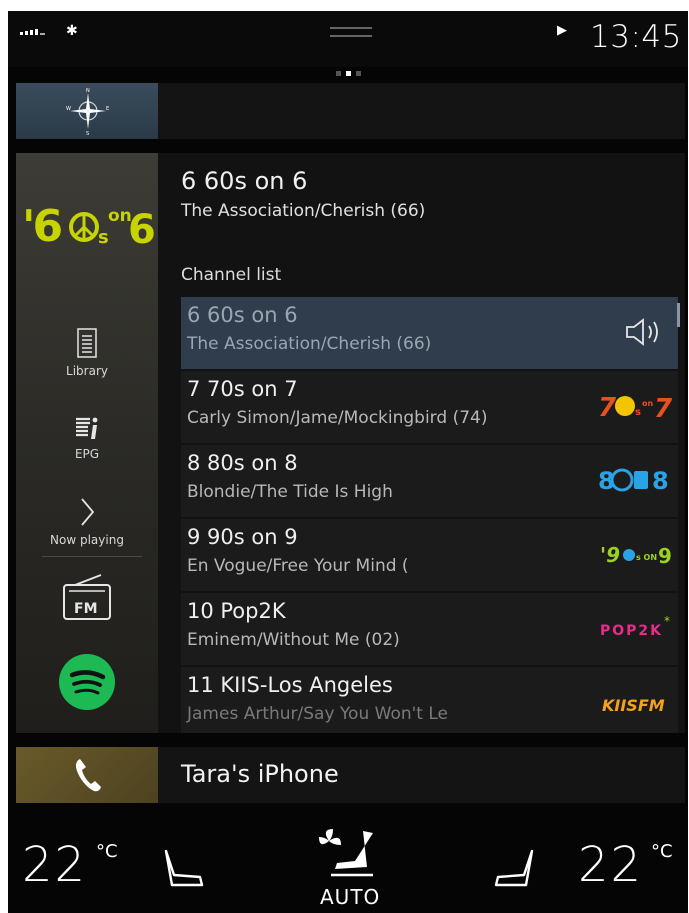 The height and width of the screenshot is (913, 689). What do you see at coordinates (610, 865) in the screenshot?
I see `right-temperature: 22` at bounding box center [610, 865].